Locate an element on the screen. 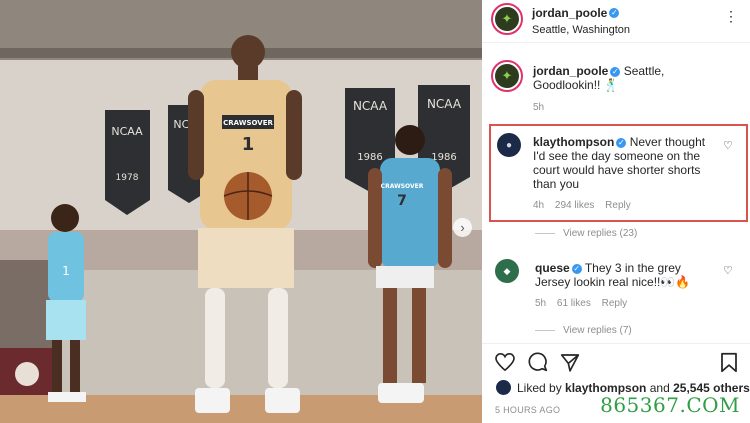 This screenshot has width=750, height=423. share-icon is located at coordinates (570, 362).